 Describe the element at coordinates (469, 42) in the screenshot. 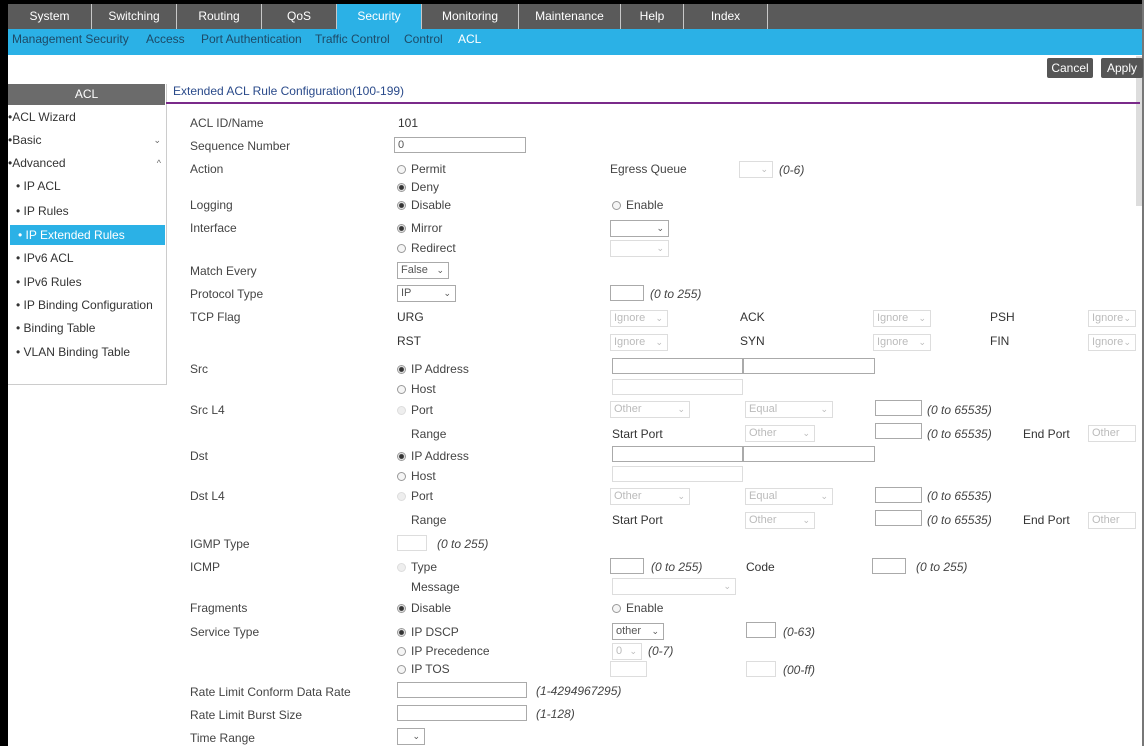

I see `subnav-acl: ACL` at that location.